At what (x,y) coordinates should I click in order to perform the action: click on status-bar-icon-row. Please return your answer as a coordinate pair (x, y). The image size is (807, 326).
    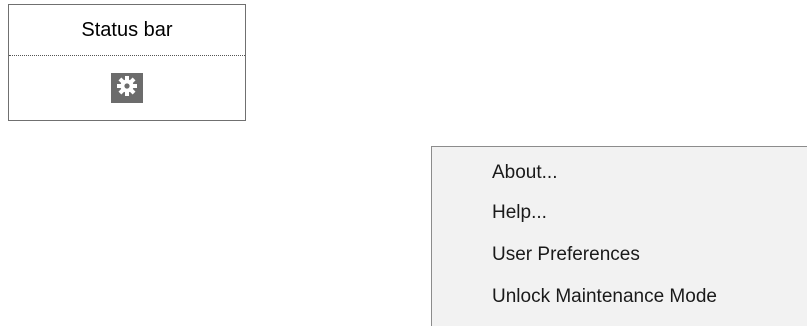
    Looking at the image, I should click on (127, 88).